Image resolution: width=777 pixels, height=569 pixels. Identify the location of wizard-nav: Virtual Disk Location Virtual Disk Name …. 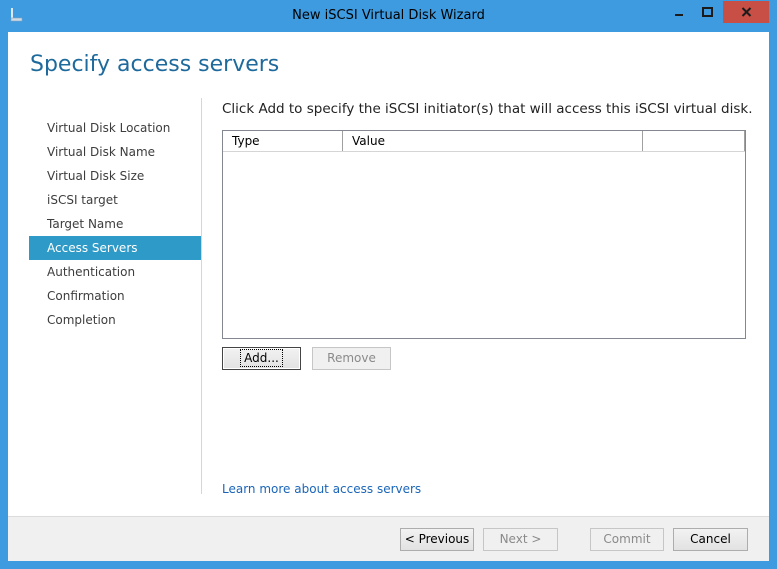
(115, 224).